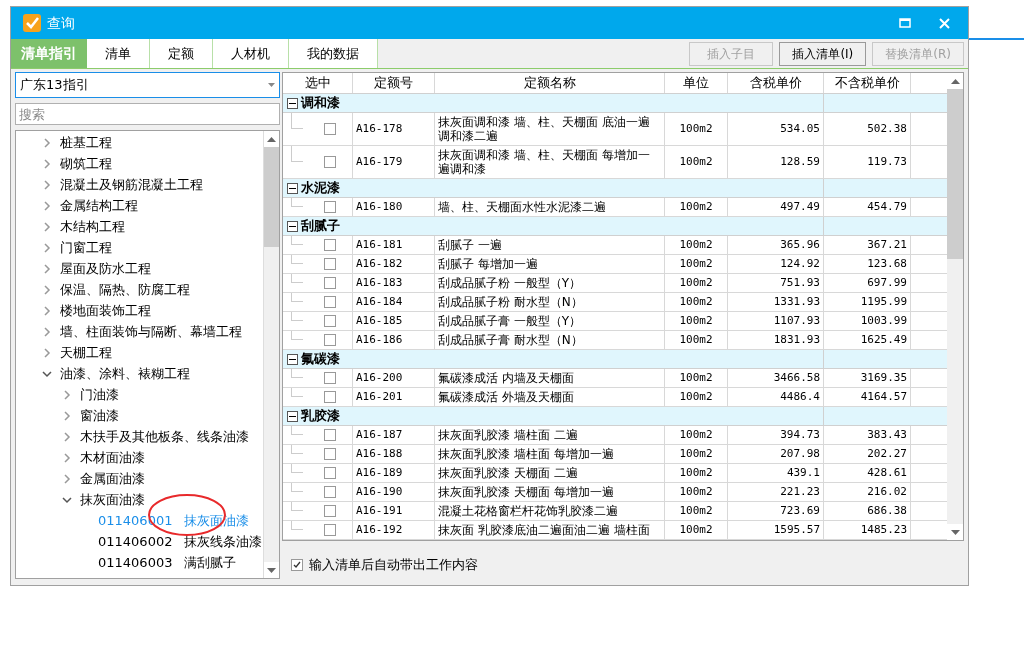 This screenshot has width=1024, height=645. What do you see at coordinates (92, 226) in the screenshot?
I see `tree-item: 木结构工程` at bounding box center [92, 226].